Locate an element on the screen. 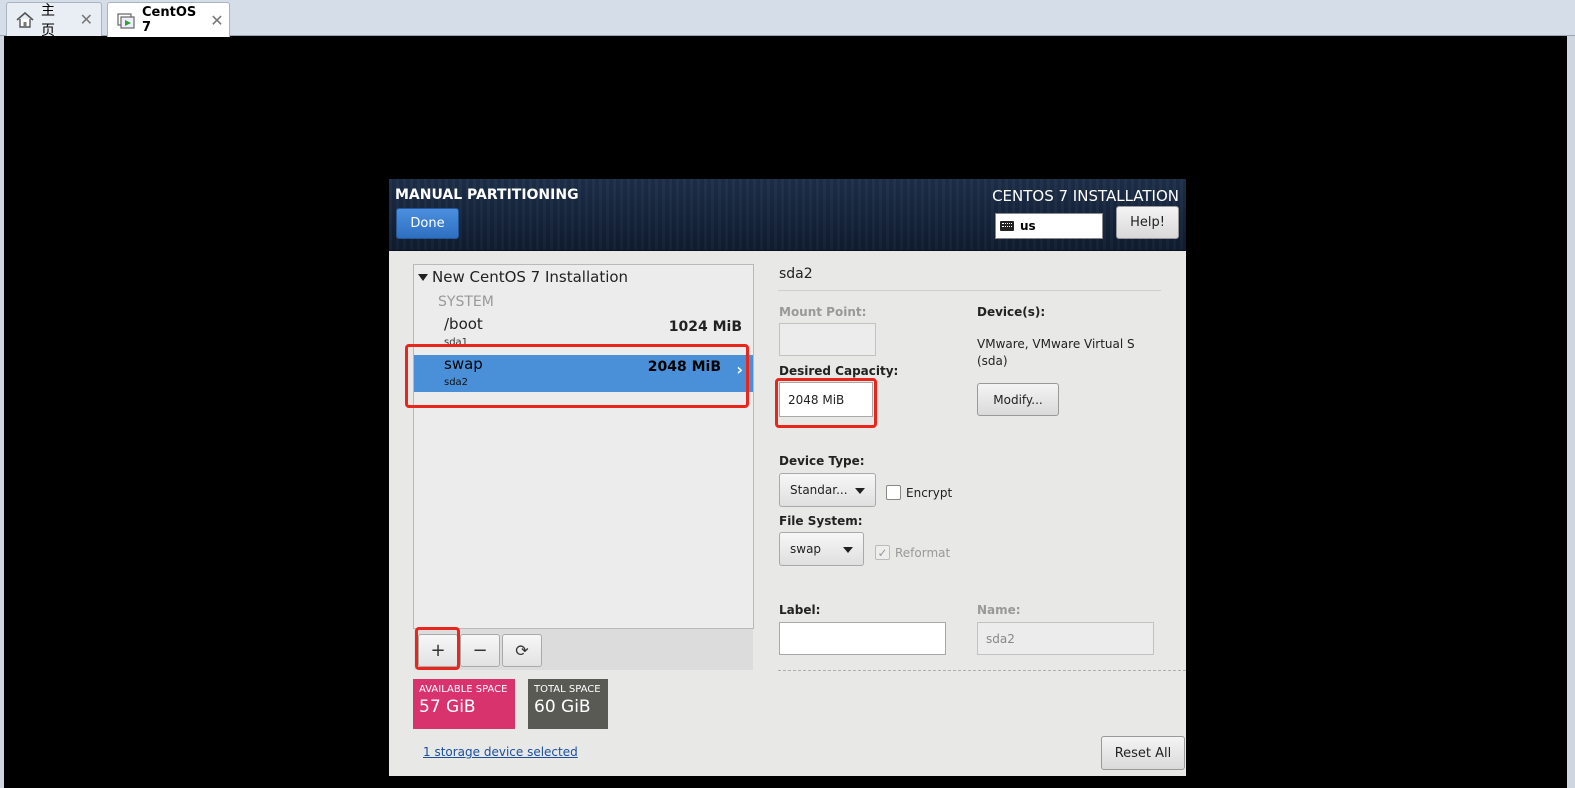 Image resolution: width=1575 pixels, height=788 pixels. label-field is located at coordinates (862, 638).